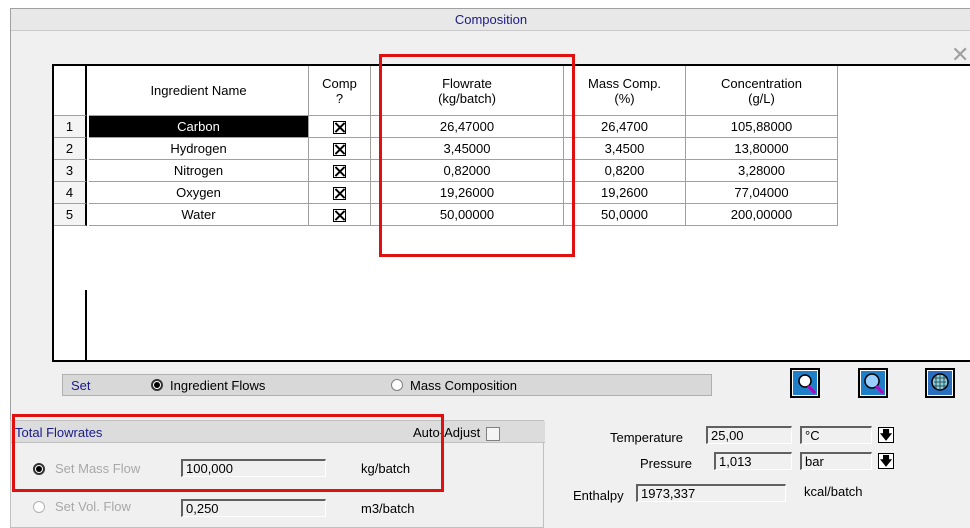 The image size is (970, 528). What do you see at coordinates (157, 385) in the screenshot?
I see `ingredient-flows-radio` at bounding box center [157, 385].